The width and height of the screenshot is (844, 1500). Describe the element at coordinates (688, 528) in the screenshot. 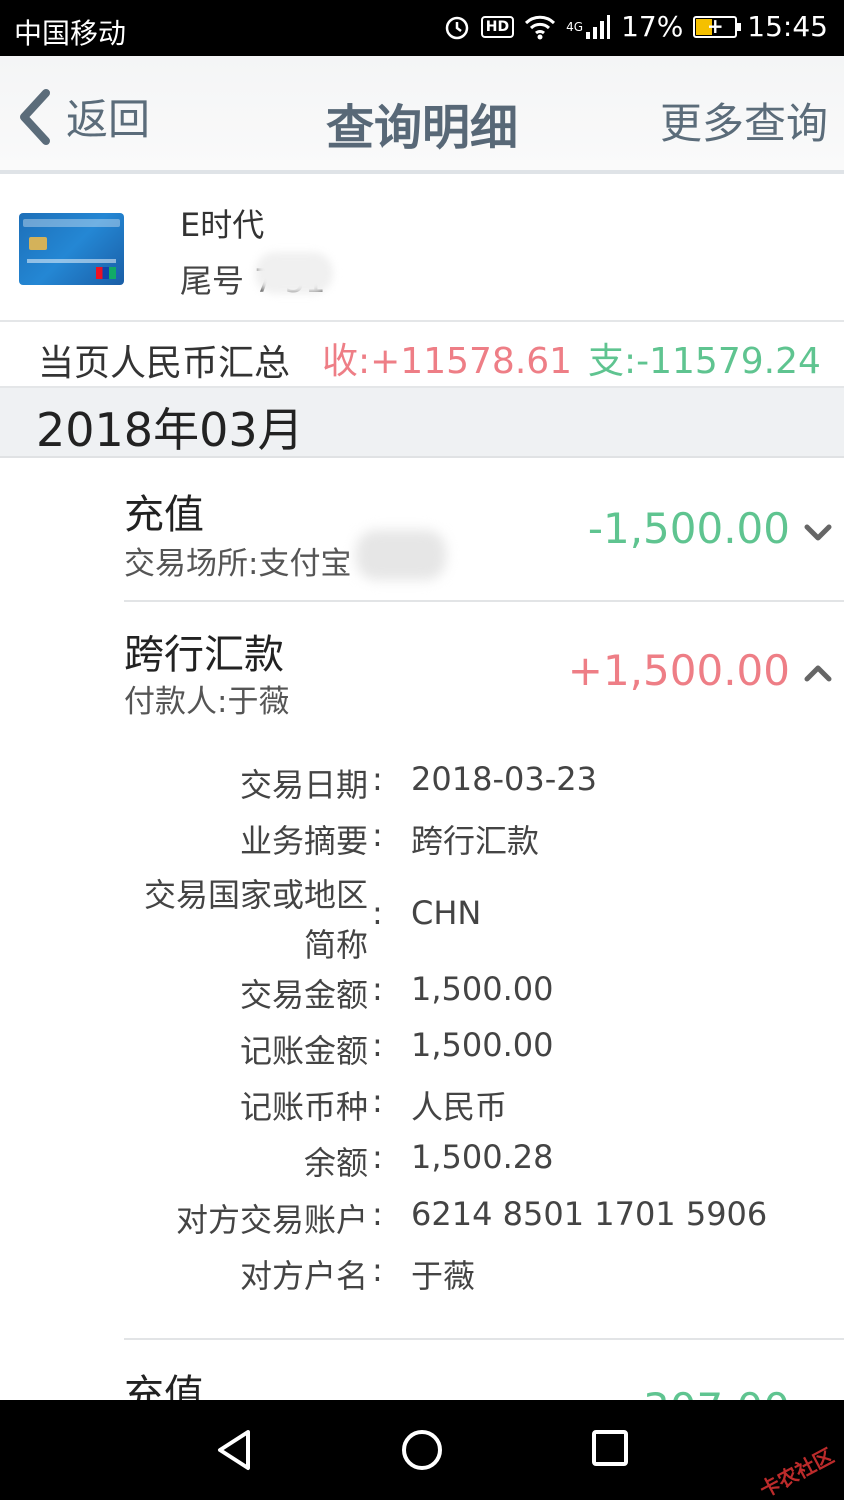

I see `transaction-amount: -1,500.00` at that location.